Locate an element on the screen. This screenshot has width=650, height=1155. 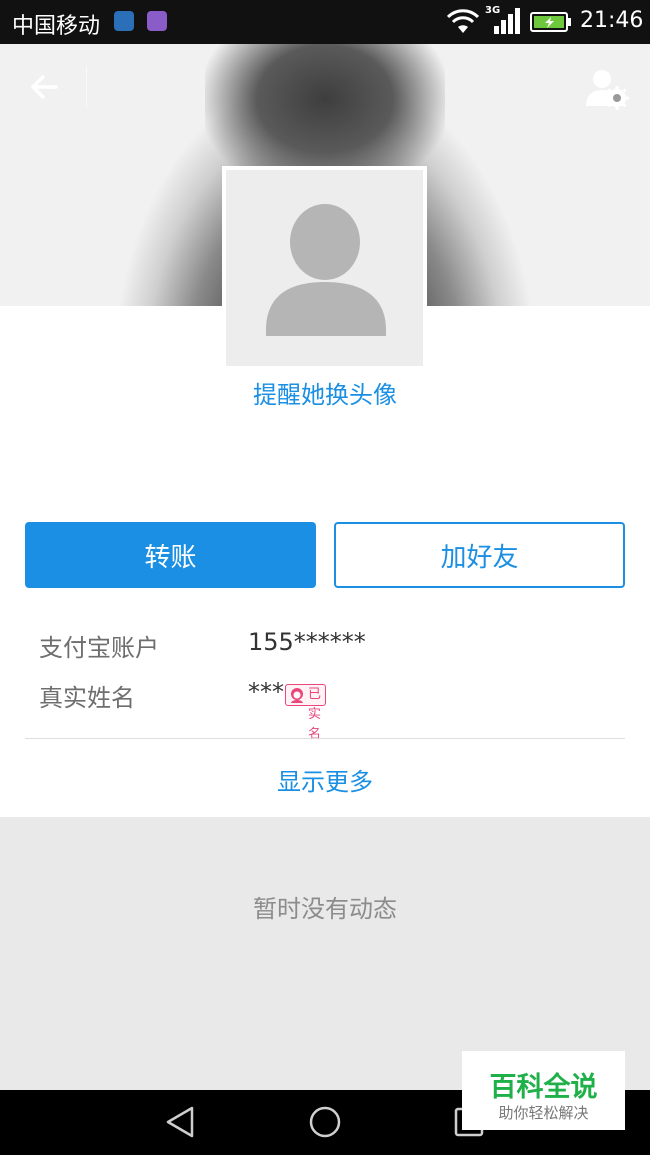
default-avatar-icon is located at coordinates (326, 270).